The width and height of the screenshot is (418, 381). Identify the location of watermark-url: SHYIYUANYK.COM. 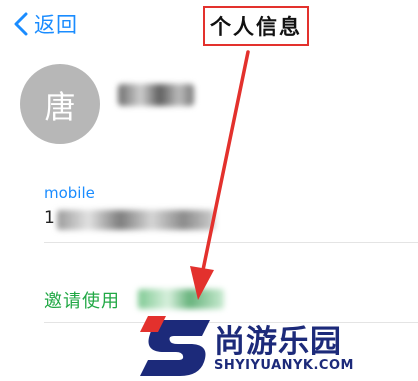
(284, 365).